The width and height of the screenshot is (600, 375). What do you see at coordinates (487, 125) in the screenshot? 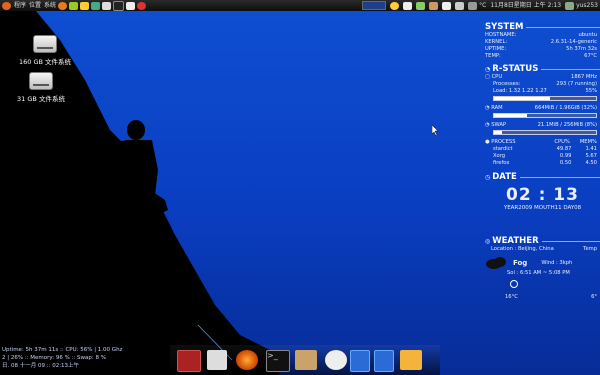
I see `swap-icon: ◔` at bounding box center [487, 125].